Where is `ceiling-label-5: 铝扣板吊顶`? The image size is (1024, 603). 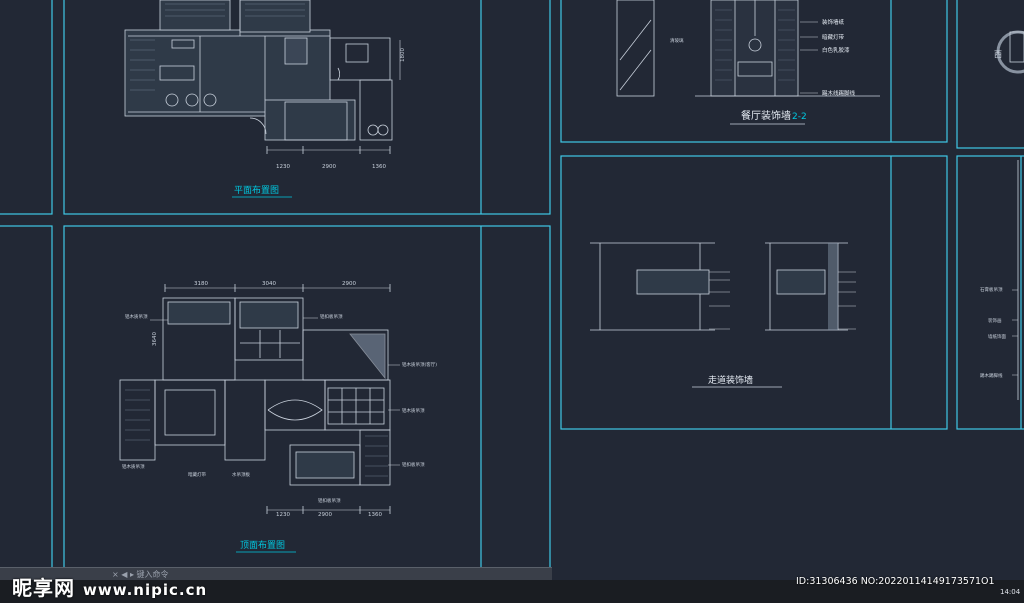
ceiling-label-5: 铝扣板吊顶 is located at coordinates (413, 464).